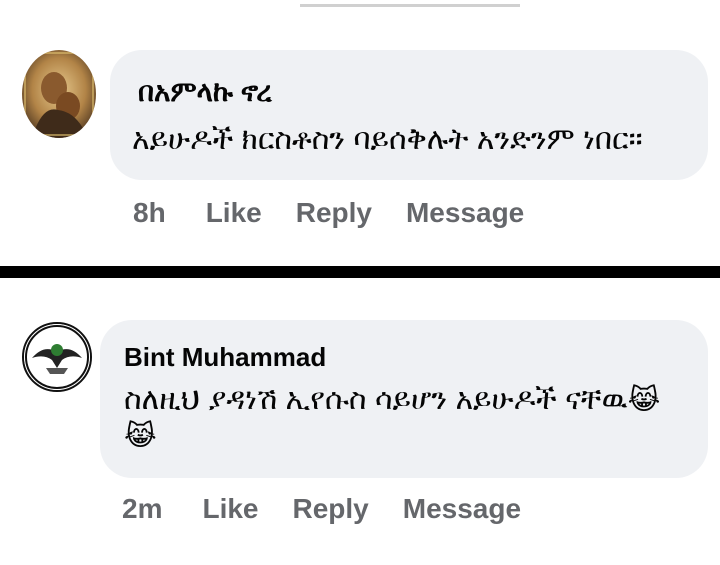 This screenshot has height=565, width=720. What do you see at coordinates (360, 272) in the screenshot?
I see `divider` at bounding box center [360, 272].